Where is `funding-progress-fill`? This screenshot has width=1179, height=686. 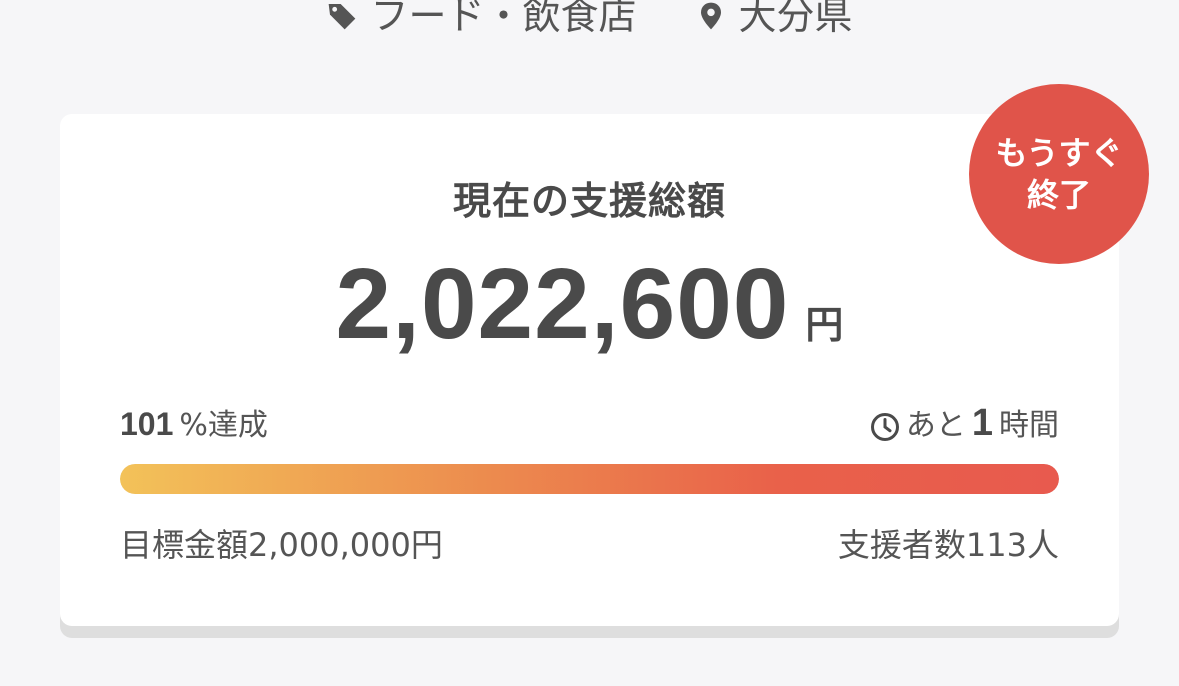 funding-progress-fill is located at coordinates (589, 479).